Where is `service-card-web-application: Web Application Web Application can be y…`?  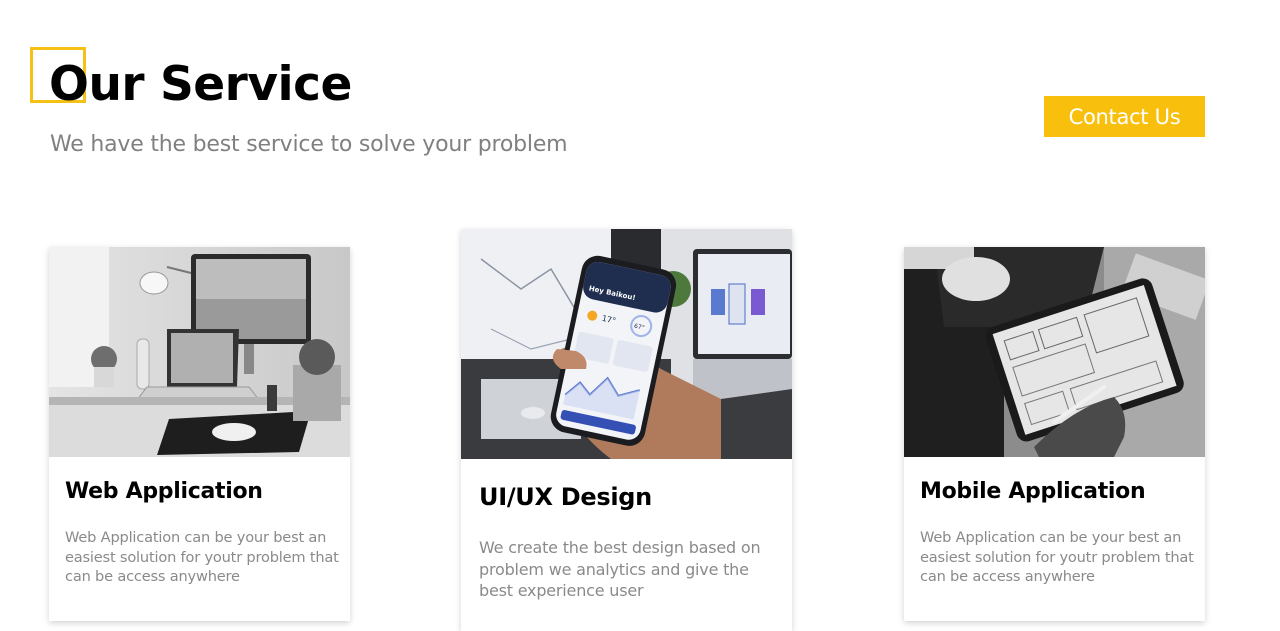
service-card-web-application: Web Application Web Application can be y… is located at coordinates (199, 434).